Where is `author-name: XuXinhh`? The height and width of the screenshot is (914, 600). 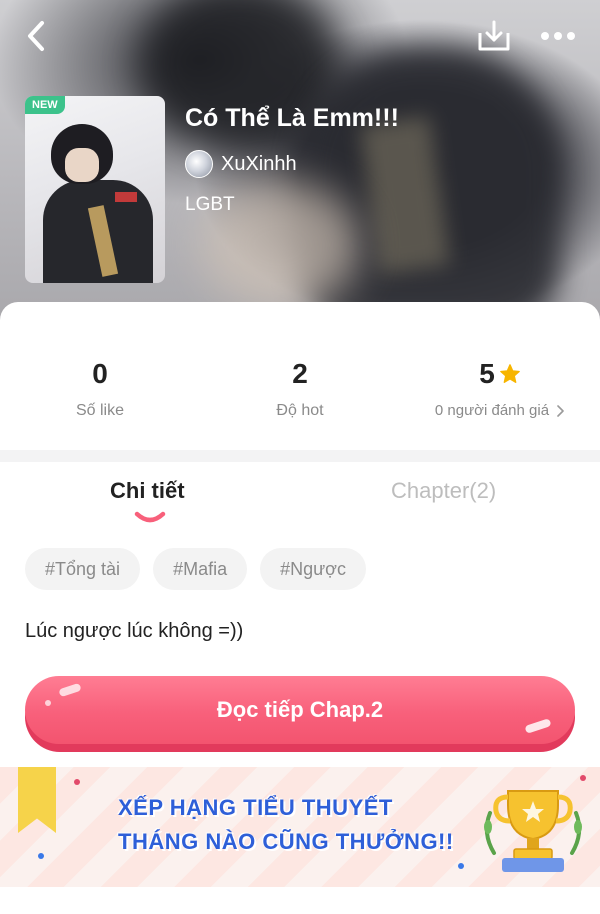 author-name: XuXinhh is located at coordinates (259, 163).